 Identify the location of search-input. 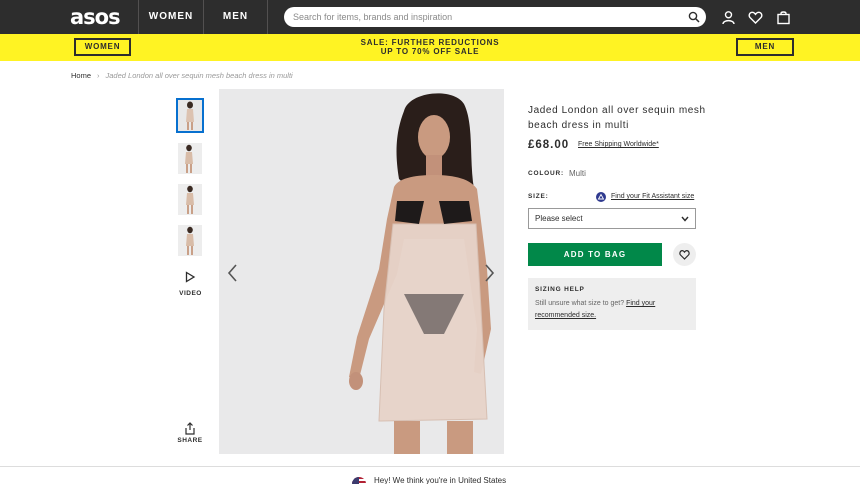
(483, 17).